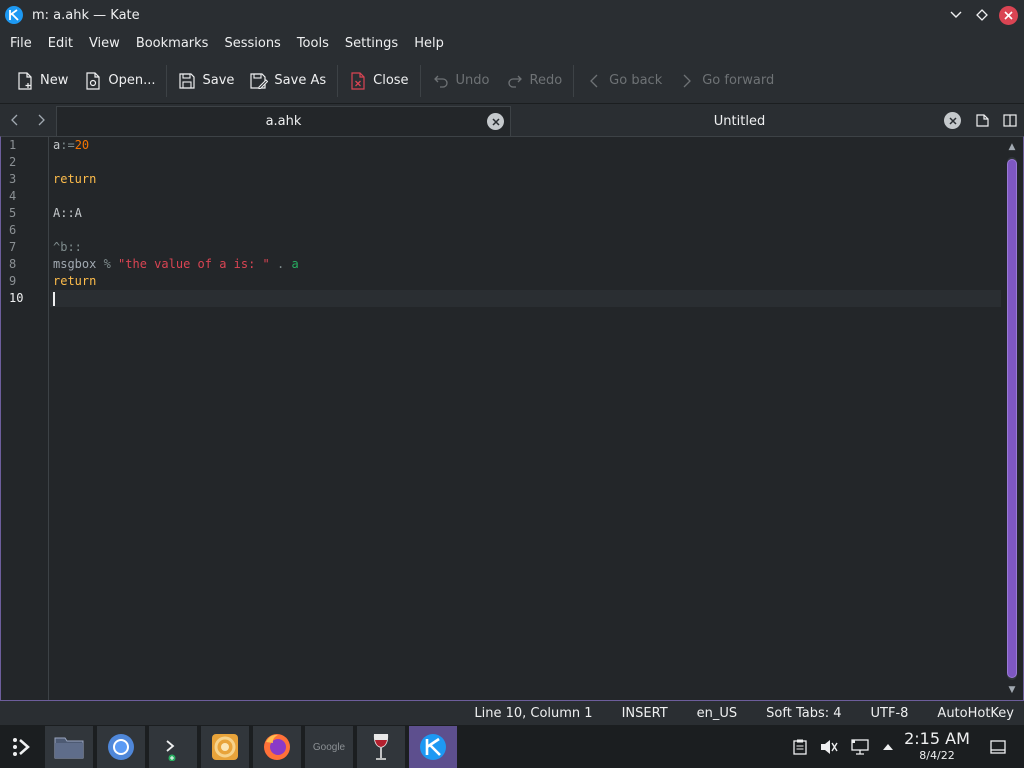 The width and height of the screenshot is (1024, 768). I want to click on scrollbar-thumb, so click(1012, 418).